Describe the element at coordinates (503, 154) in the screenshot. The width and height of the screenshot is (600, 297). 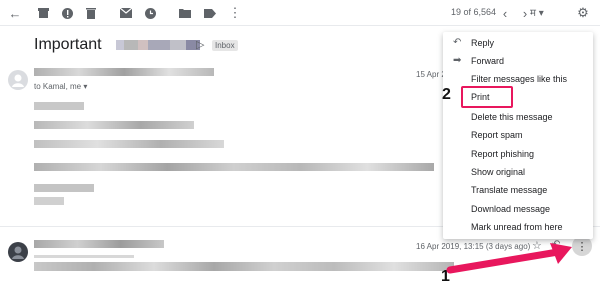
I see `menu-item-label: Report phishing` at that location.